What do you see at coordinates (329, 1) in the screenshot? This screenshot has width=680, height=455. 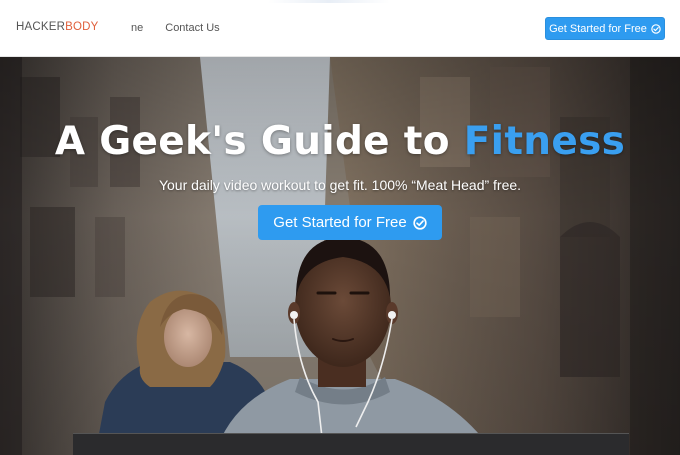 I see `header-sliver` at bounding box center [329, 1].